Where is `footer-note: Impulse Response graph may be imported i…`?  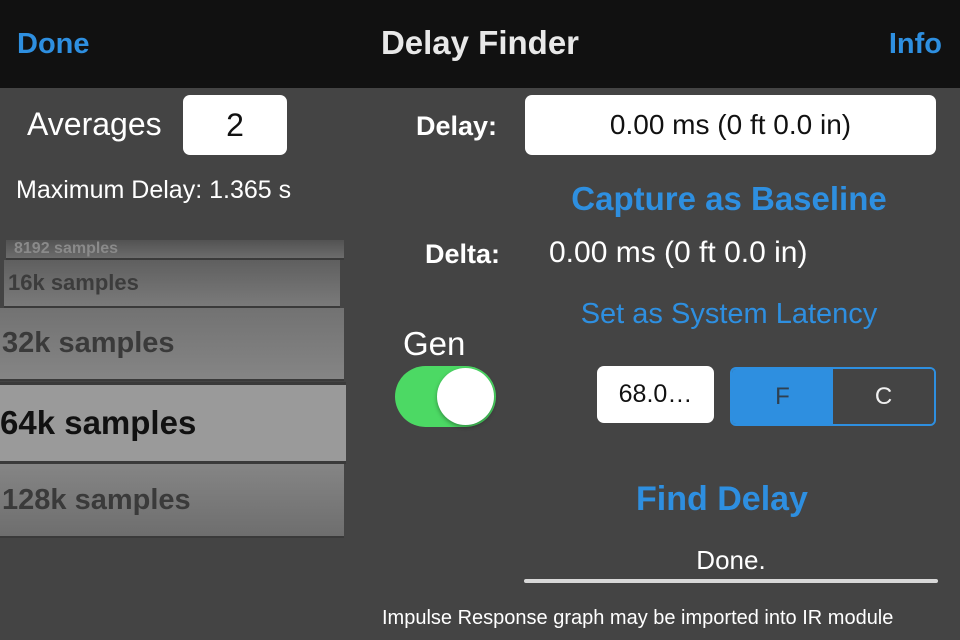 footer-note: Impulse Response graph may be imported i… is located at coordinates (638, 618).